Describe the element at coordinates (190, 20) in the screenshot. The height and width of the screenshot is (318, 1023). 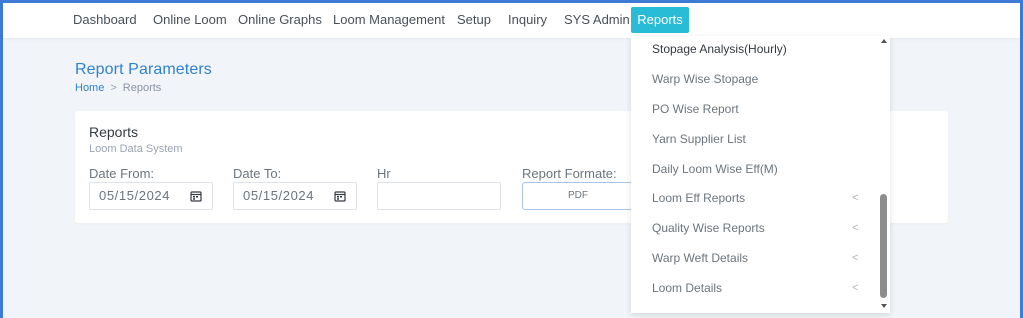
I see `nav-item-online-loom: Online Loom` at that location.